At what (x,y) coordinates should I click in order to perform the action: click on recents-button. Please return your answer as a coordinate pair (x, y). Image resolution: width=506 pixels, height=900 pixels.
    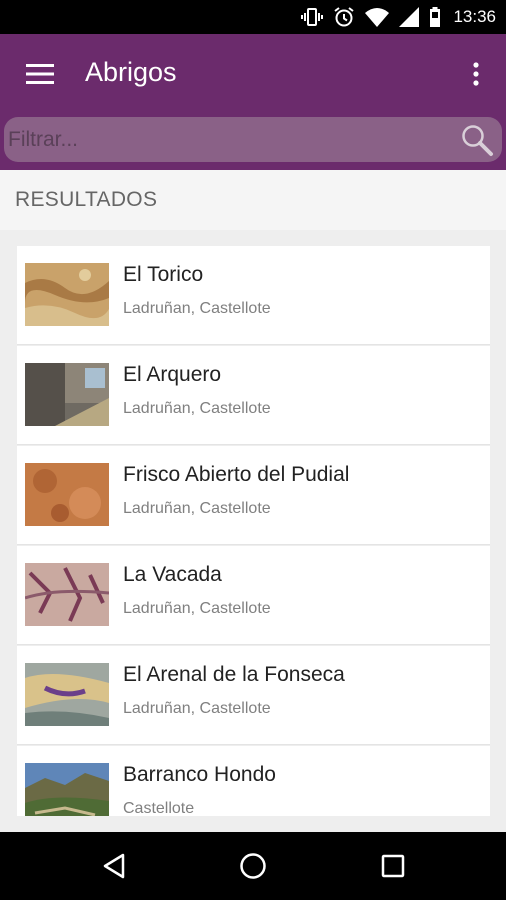
    Looking at the image, I should click on (393, 866).